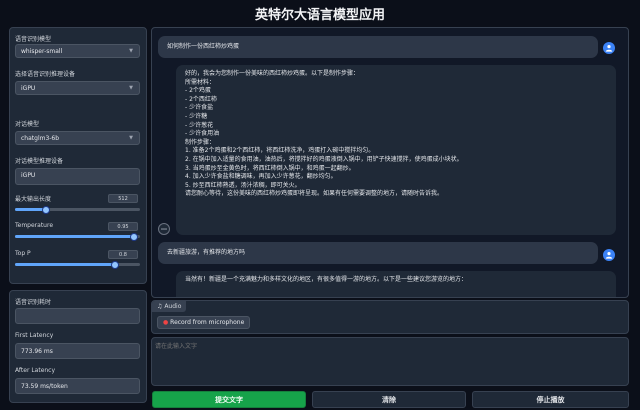 The width and height of the screenshot is (640, 410). I want to click on after-latency-value: 73.59 ms/token, so click(77, 386).